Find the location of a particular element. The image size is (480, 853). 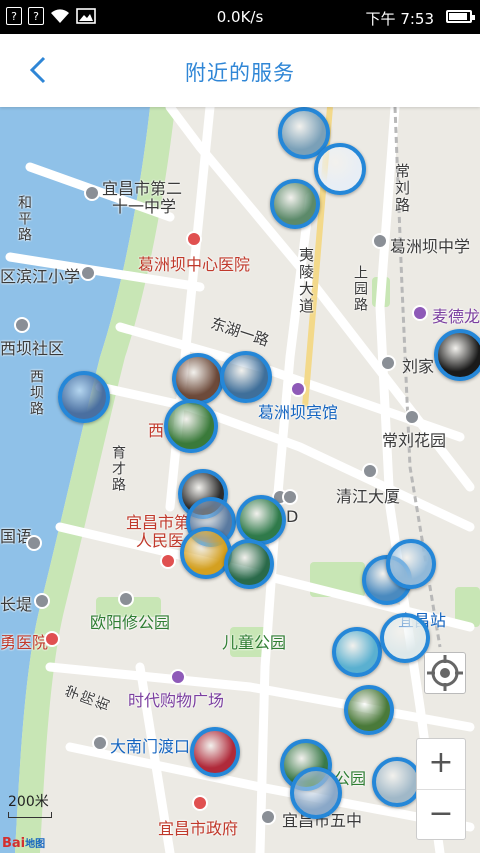

clock: 下午 7:53 is located at coordinates (399, 19).